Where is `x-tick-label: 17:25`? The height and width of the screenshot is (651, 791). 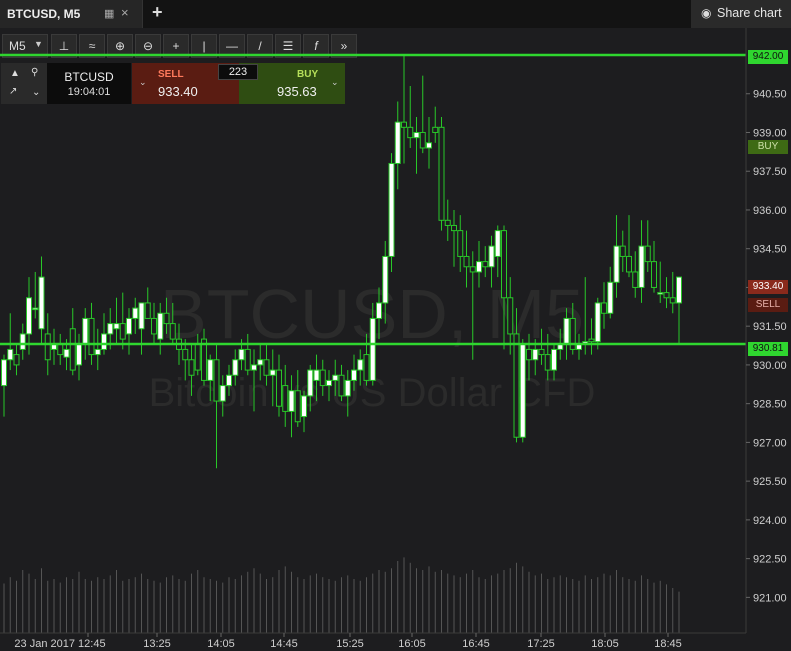 x-tick-label: 17:25 is located at coordinates (541, 644).